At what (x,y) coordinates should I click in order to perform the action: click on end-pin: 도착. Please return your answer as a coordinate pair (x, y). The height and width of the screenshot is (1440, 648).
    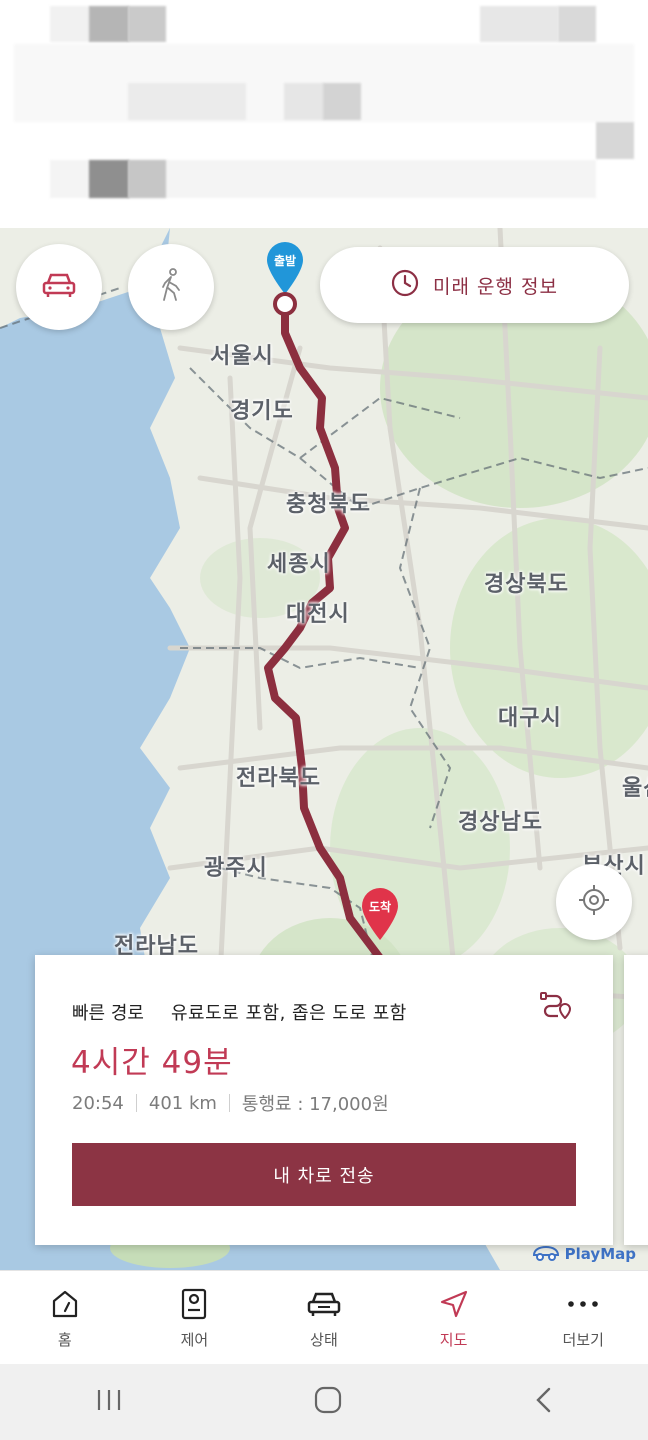
    Looking at the image, I should click on (380, 914).